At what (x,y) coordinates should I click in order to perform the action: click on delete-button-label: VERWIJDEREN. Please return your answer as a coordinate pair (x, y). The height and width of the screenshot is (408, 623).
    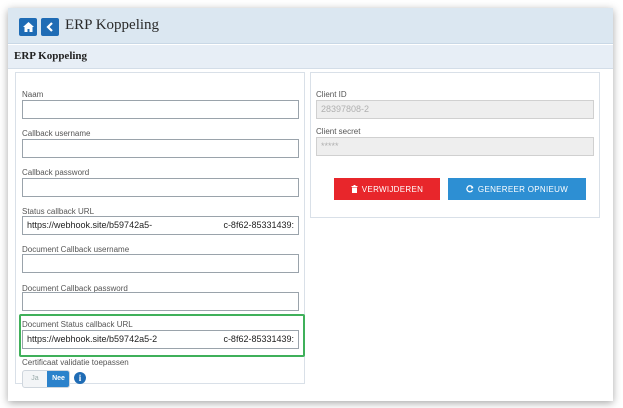
    Looking at the image, I should click on (392, 189).